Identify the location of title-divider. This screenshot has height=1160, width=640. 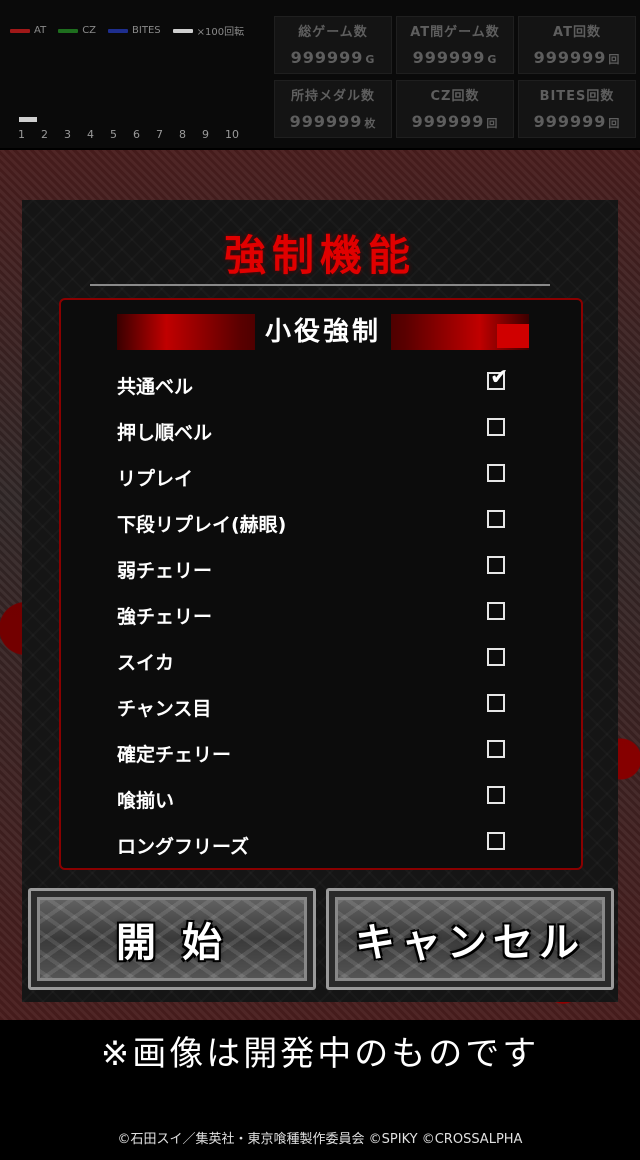
(320, 285).